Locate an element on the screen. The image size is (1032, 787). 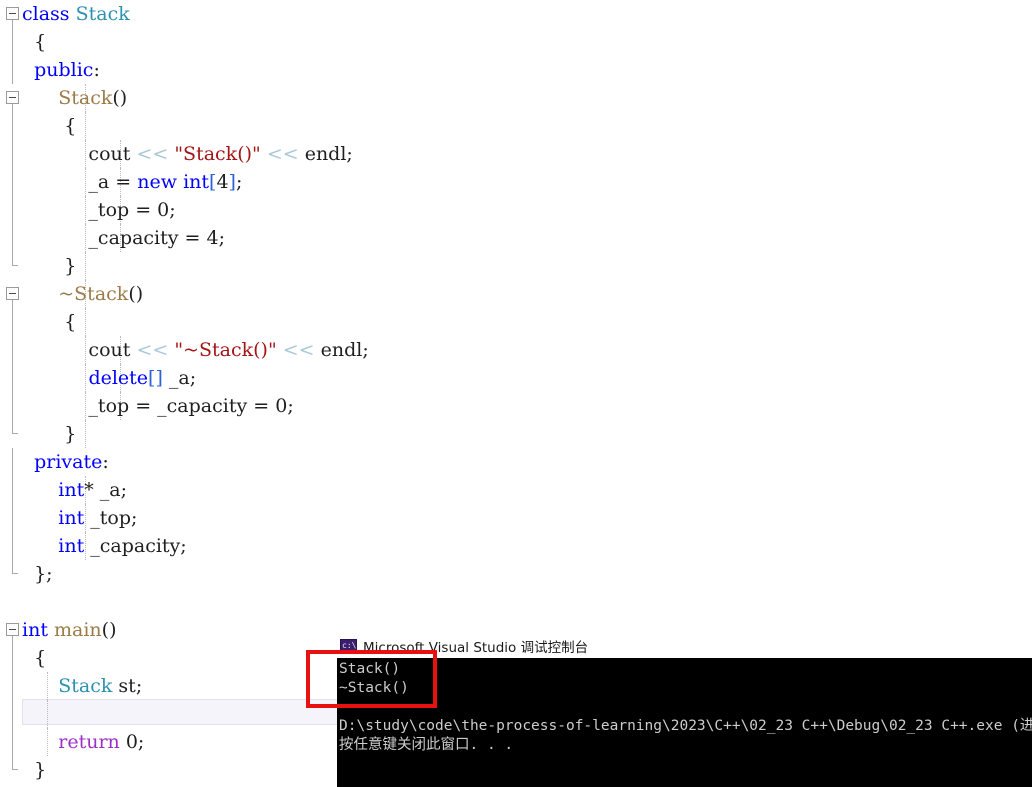
code-line-text: } is located at coordinates (34, 770).